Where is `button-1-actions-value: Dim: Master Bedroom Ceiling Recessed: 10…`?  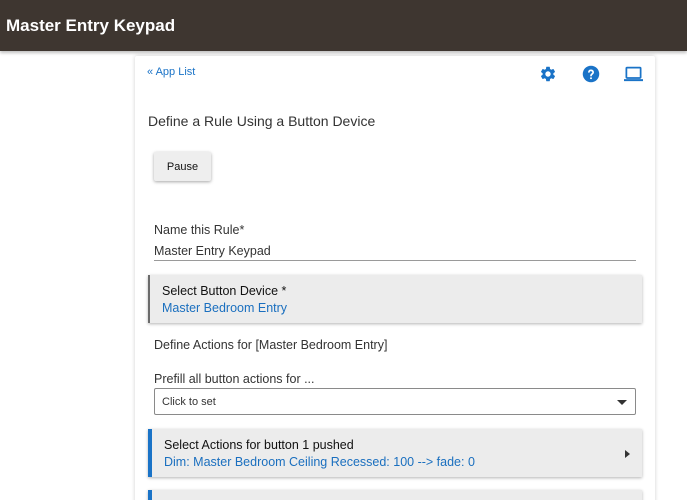
button-1-actions-value: Dim: Master Bedroom Ceiling Recessed: 10… is located at coordinates (319, 462).